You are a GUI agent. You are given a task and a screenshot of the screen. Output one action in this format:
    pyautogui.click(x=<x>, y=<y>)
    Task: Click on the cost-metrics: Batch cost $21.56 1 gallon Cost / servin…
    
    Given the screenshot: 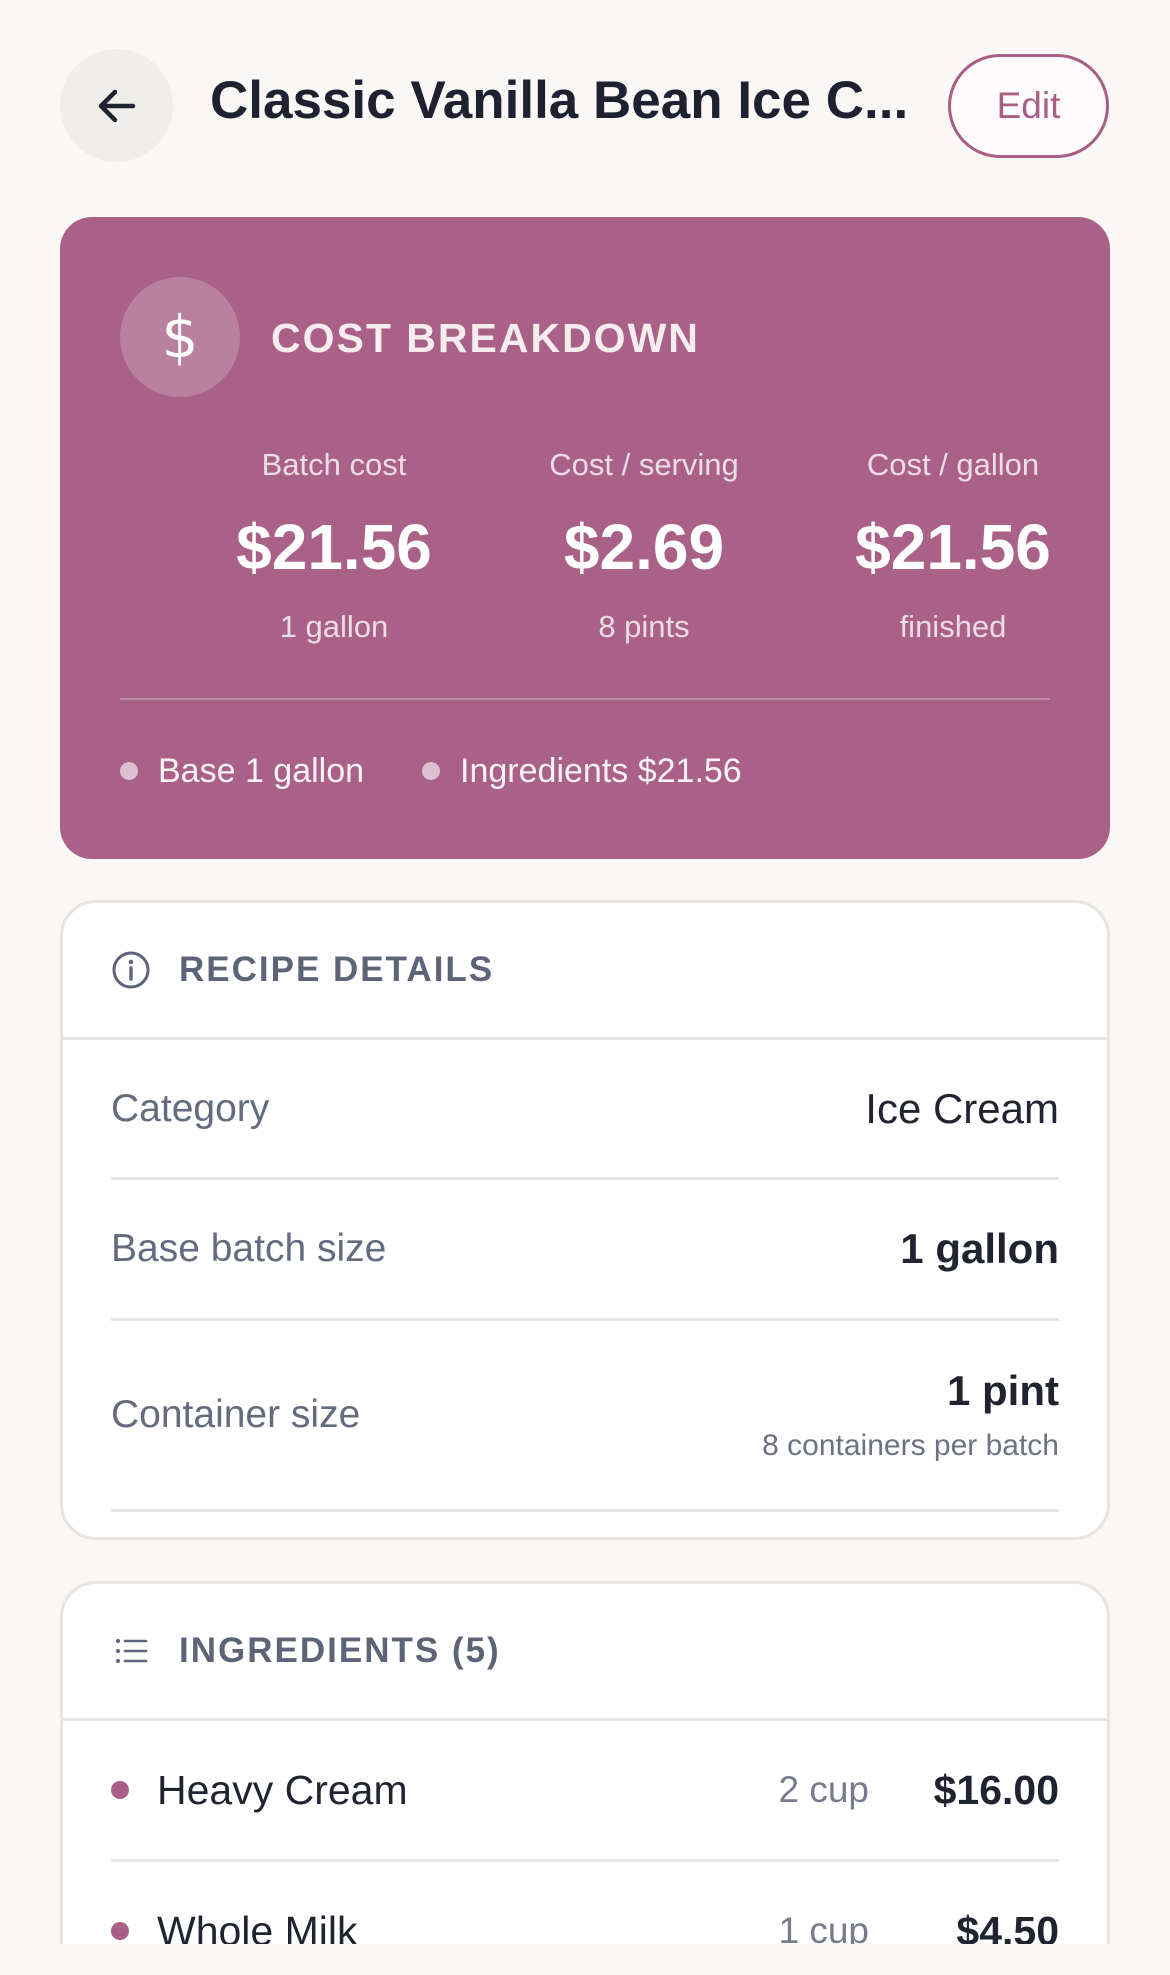 What is the action you would take?
    pyautogui.click(x=585, y=547)
    